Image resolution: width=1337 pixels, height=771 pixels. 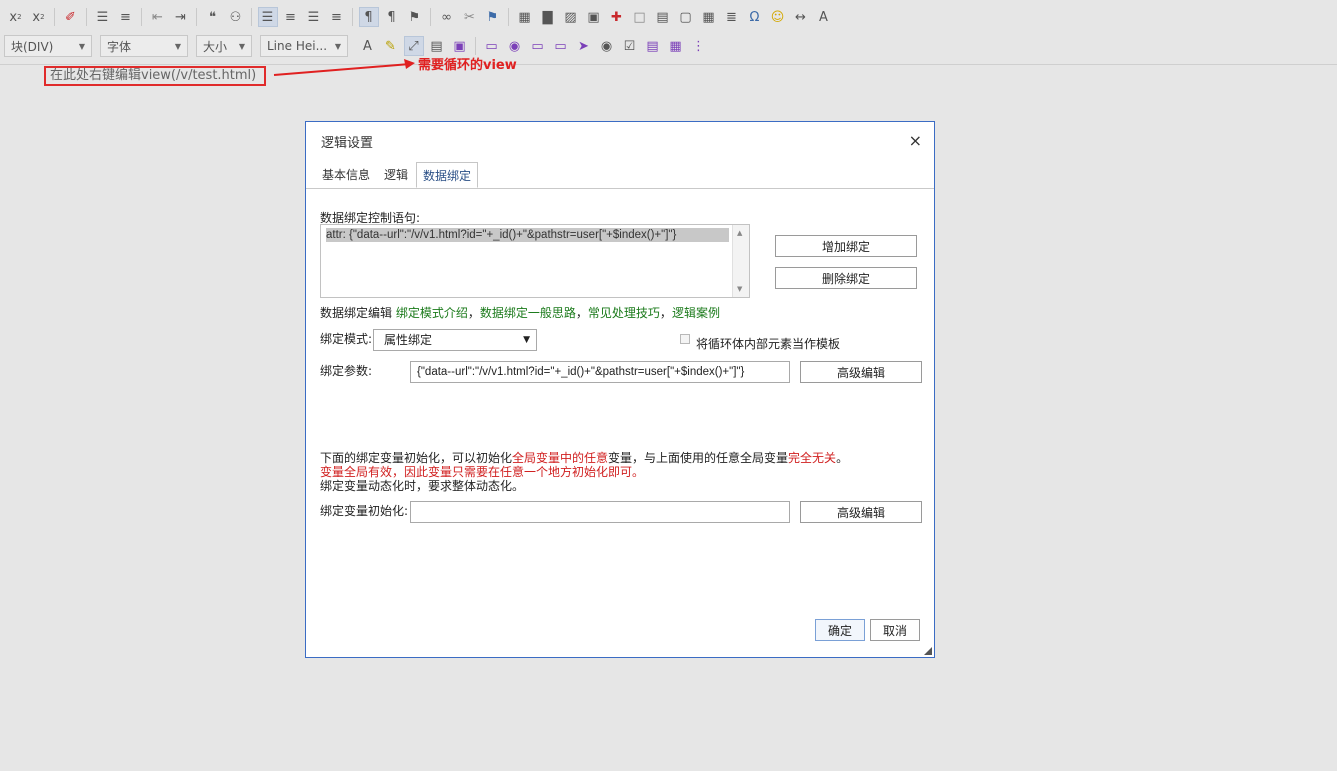 What do you see at coordinates (676, 46) in the screenshot?
I see `grid-icon: ▦` at bounding box center [676, 46].